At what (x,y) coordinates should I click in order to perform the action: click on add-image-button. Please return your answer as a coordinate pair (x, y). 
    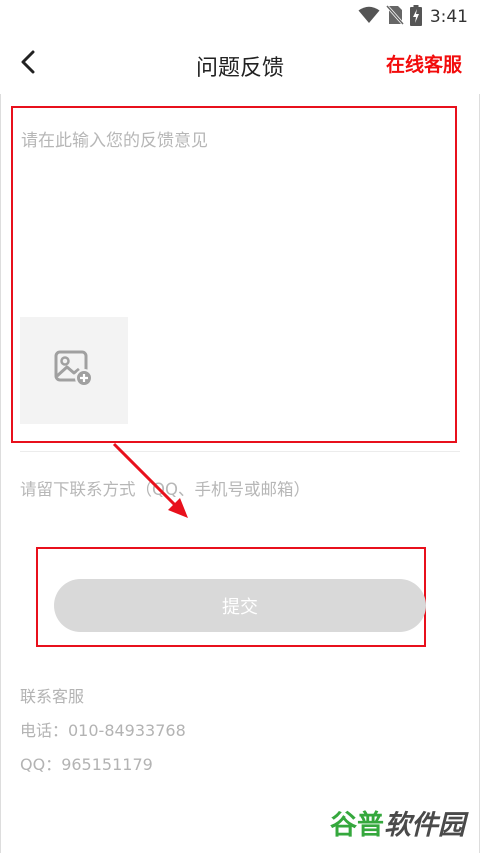
    Looking at the image, I should click on (74, 370).